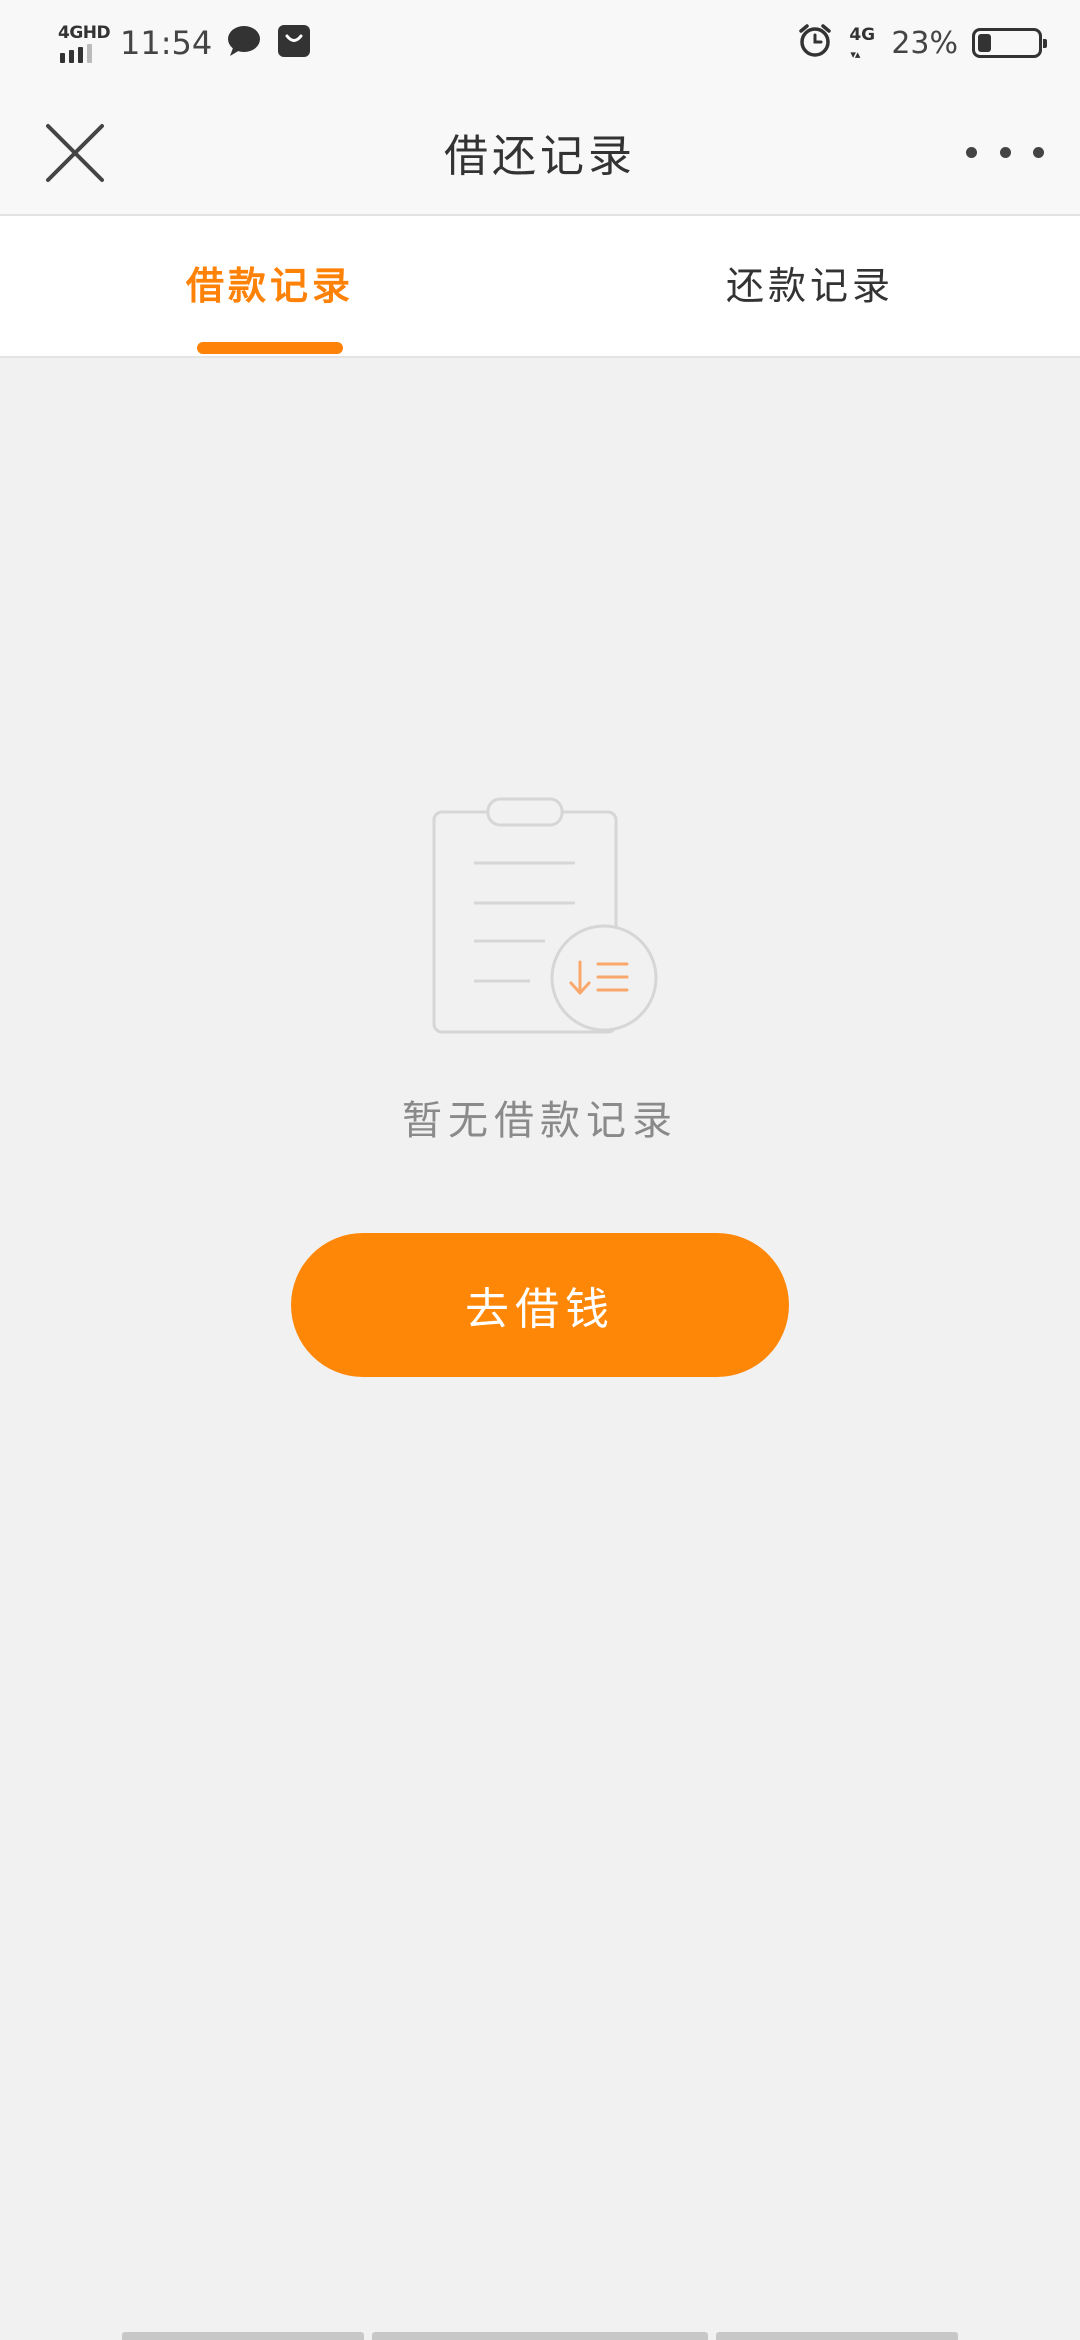 This screenshot has height=2340, width=1080. Describe the element at coordinates (540, 156) in the screenshot. I see `page-title: 借还记录` at that location.